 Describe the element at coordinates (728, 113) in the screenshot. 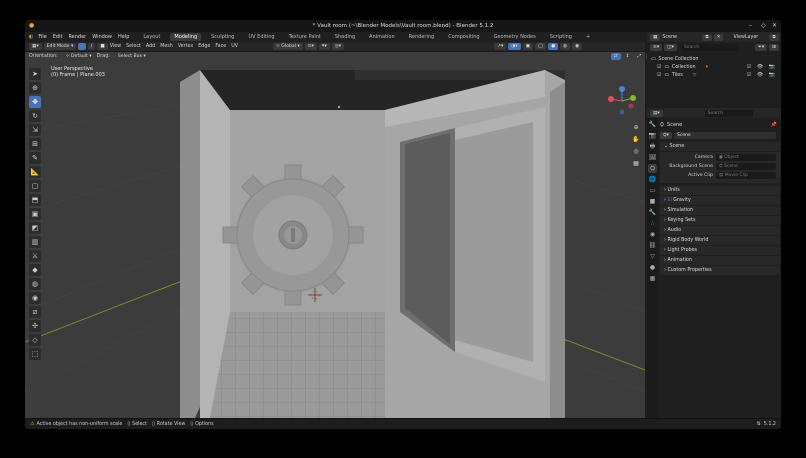

I see `properties-search-input: Search` at that location.